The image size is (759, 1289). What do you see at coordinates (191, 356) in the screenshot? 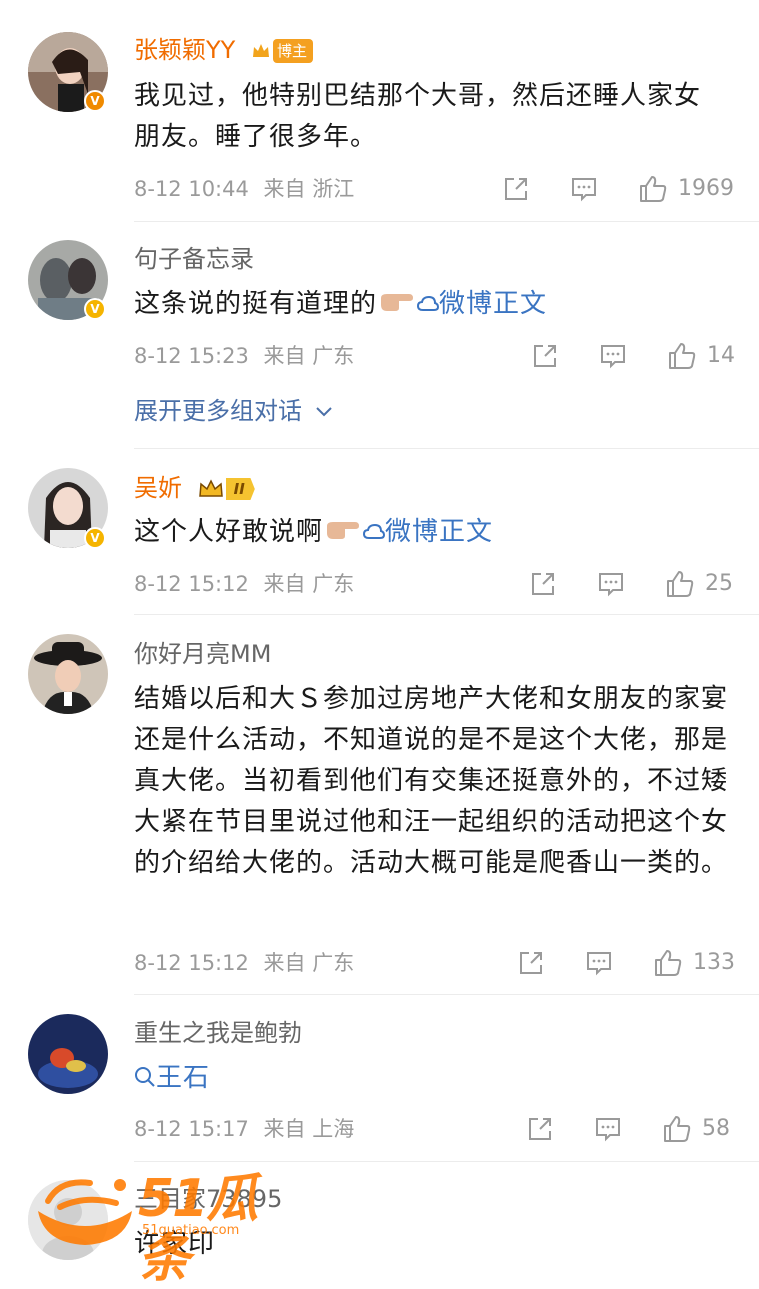
I see `comment-time: 8-12 15:23` at bounding box center [191, 356].